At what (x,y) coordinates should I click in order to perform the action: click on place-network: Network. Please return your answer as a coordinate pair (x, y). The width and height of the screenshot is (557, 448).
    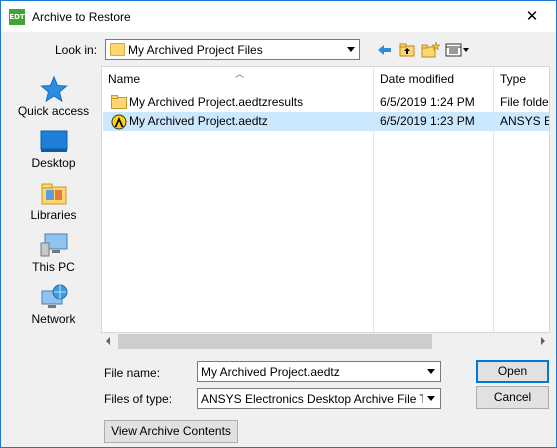
    Looking at the image, I should click on (53, 304).